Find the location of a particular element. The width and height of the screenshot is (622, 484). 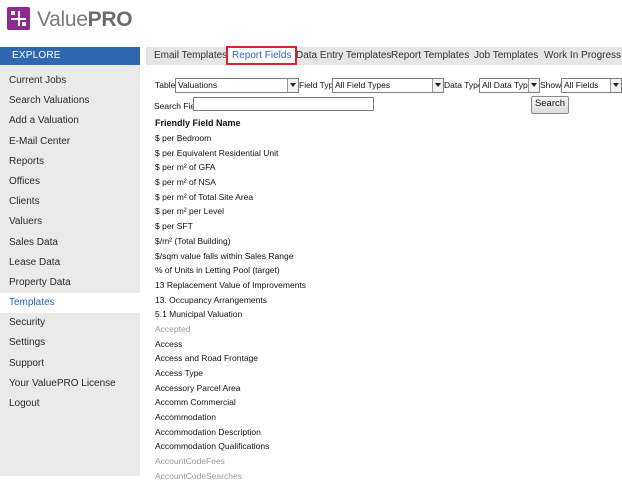

list-item: $ per m² of Total Site Area is located at coordinates (385, 197).